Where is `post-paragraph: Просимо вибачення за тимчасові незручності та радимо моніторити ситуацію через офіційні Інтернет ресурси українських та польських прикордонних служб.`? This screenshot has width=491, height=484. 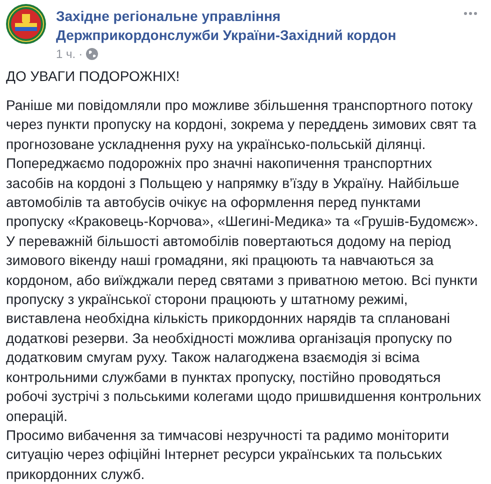
post-paragraph: Просимо вибачення за тимчасові незручності та радимо моніторити ситуацію через офіційні Інтернет ресурси українських та польських прикордонних служб. is located at coordinates (228, 455).